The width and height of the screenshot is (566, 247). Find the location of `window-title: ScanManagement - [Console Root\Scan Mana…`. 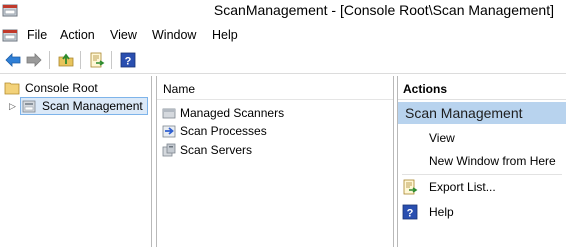

window-title: ScanManagement - [Console Root\Scan Mana… is located at coordinates (383, 10).